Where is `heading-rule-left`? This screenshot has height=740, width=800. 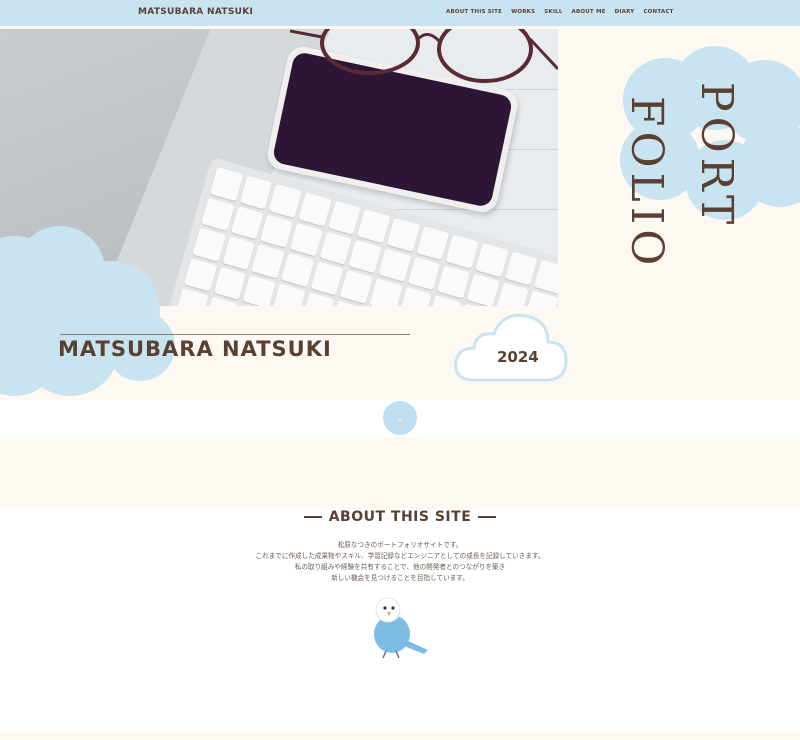 heading-rule-left is located at coordinates (312, 517).